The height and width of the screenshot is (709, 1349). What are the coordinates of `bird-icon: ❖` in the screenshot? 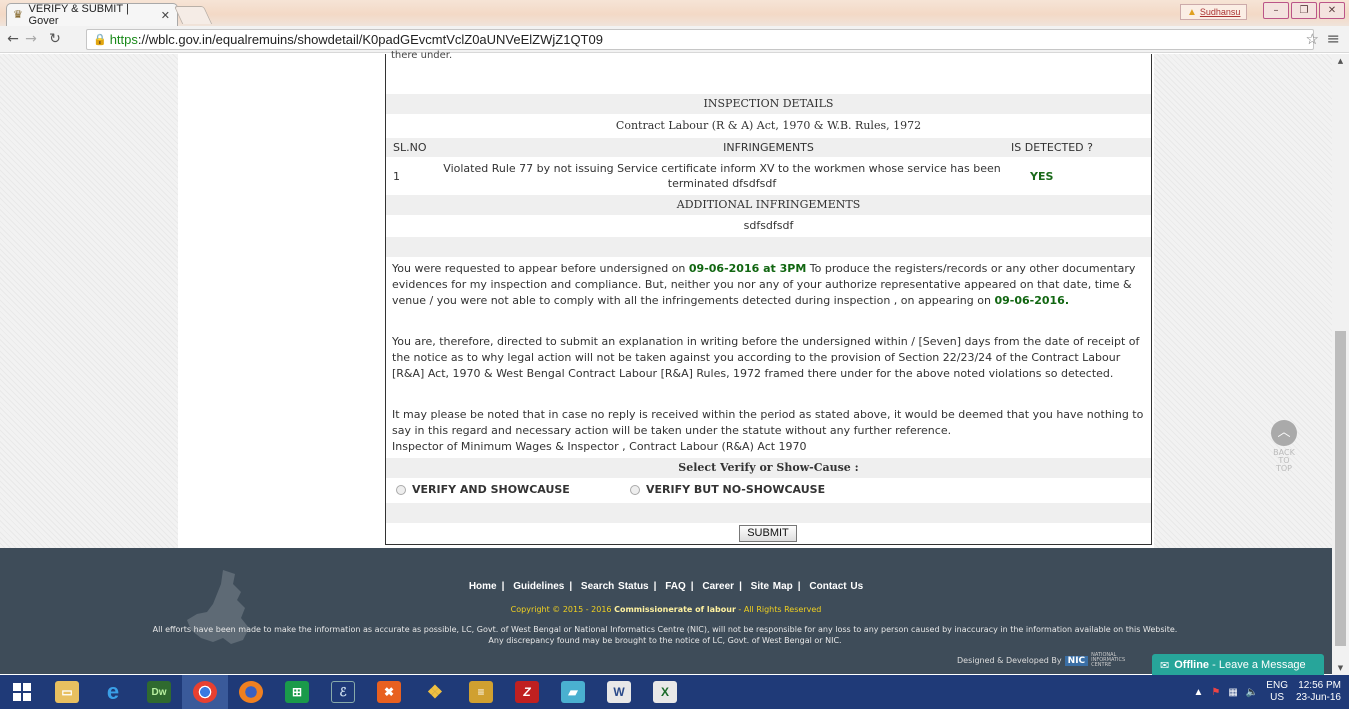 It's located at (435, 691).